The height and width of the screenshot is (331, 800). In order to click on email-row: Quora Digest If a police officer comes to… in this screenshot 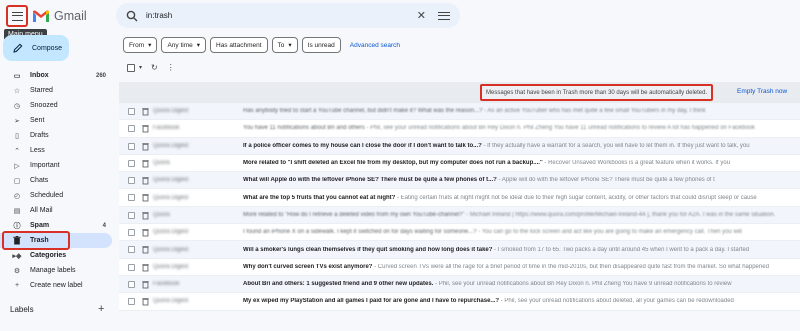, I will do `click(459, 146)`.